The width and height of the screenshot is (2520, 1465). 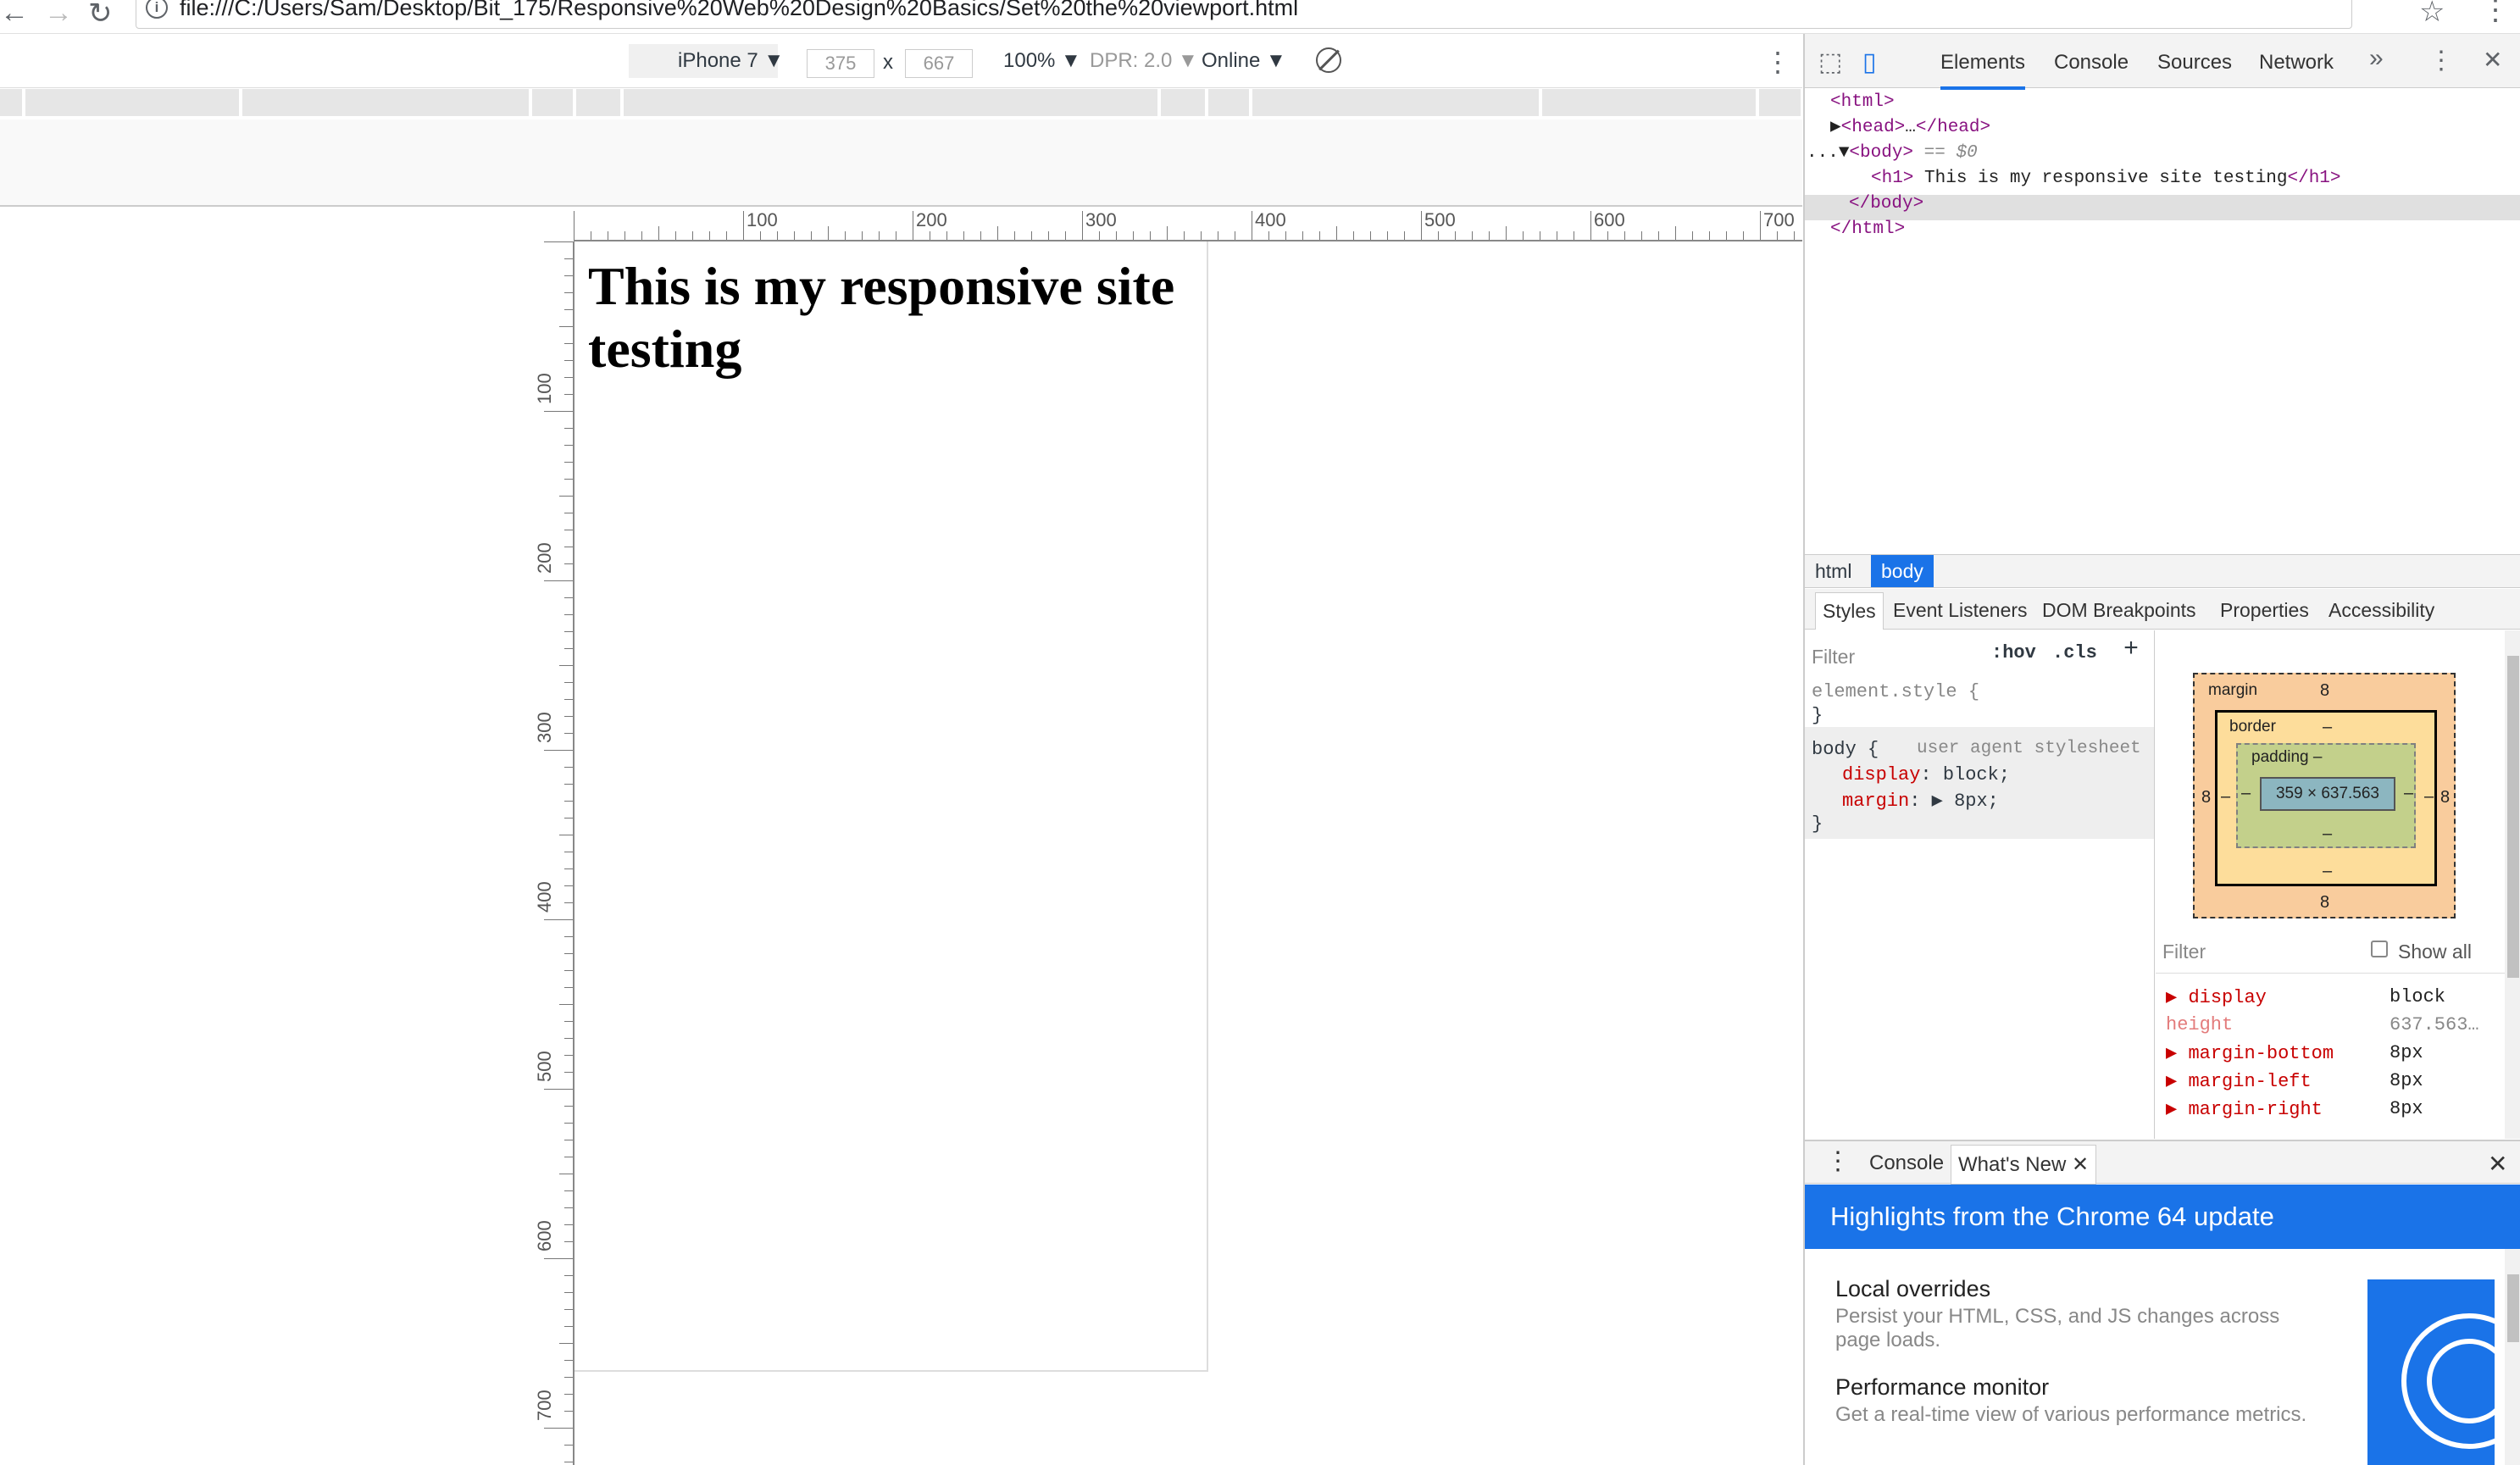 What do you see at coordinates (1863, 103) in the screenshot?
I see `dom-html-open: <html>` at bounding box center [1863, 103].